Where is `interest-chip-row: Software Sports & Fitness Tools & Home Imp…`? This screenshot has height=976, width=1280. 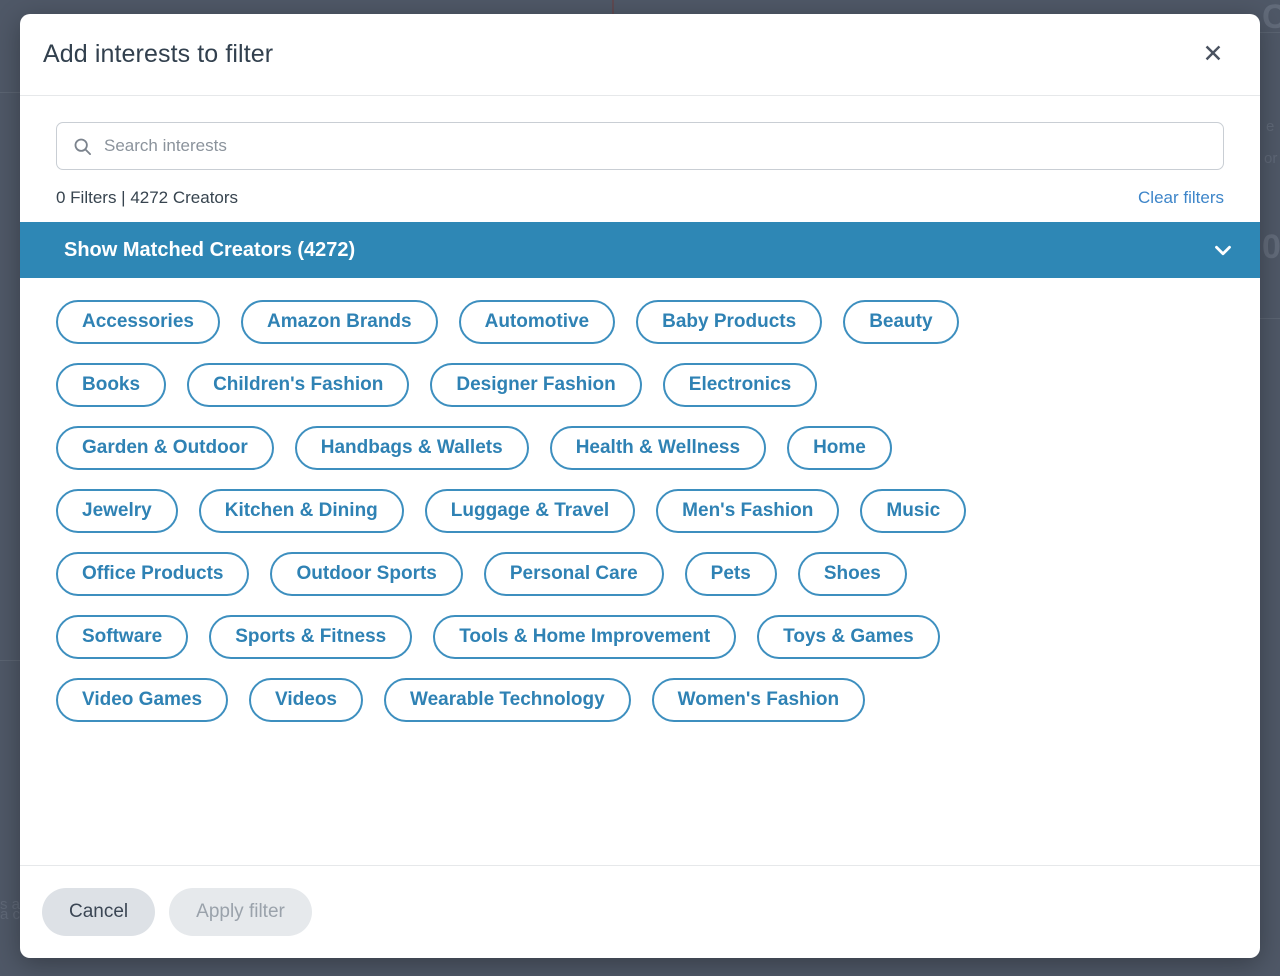 interest-chip-row: Software Sports & Fitness Tools & Home Imp… is located at coordinates (640, 637).